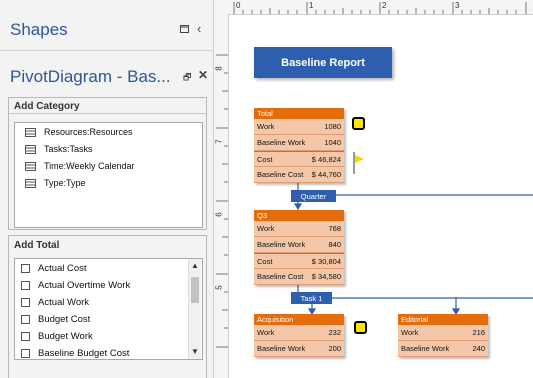 Image resolution: width=533 pixels, height=378 pixels. Describe the element at coordinates (184, 30) in the screenshot. I see `maximize-icon` at that location.